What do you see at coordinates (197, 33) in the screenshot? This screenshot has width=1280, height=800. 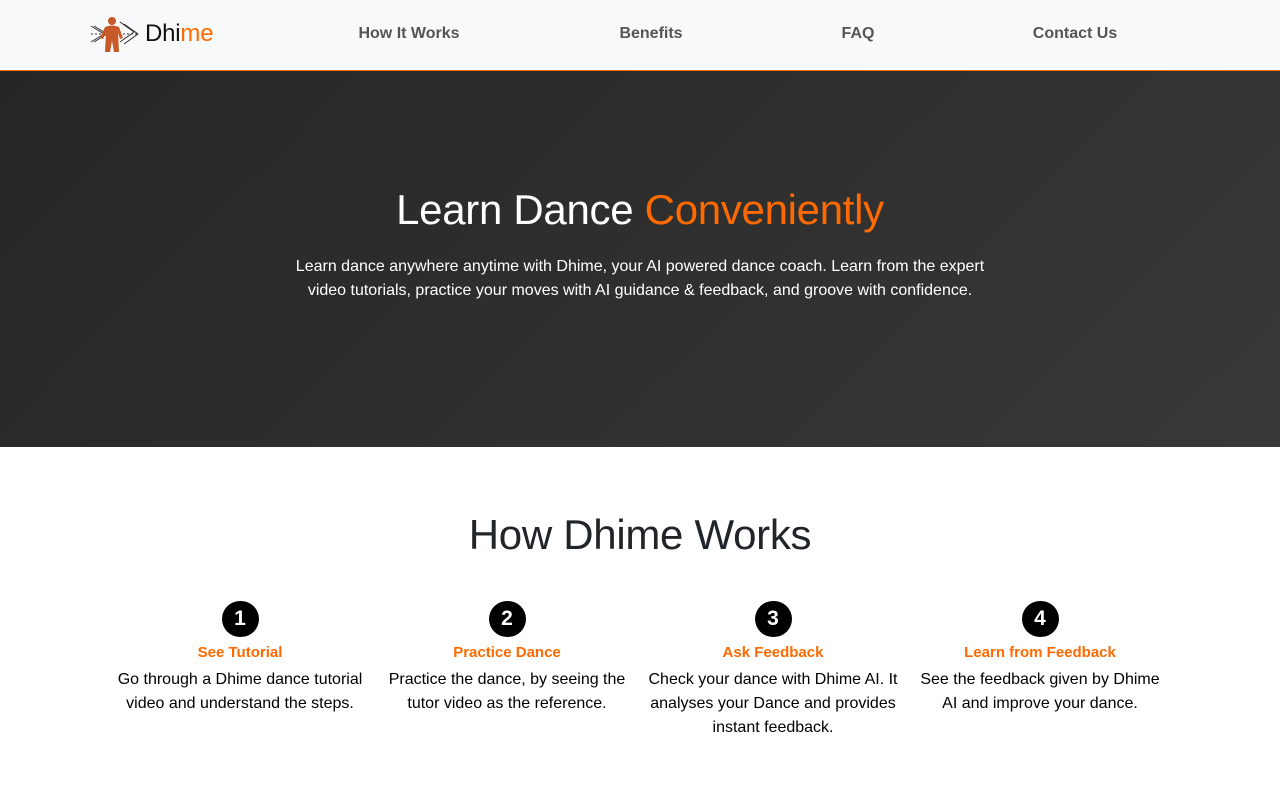 I see `brand-name-accent: me` at bounding box center [197, 33].